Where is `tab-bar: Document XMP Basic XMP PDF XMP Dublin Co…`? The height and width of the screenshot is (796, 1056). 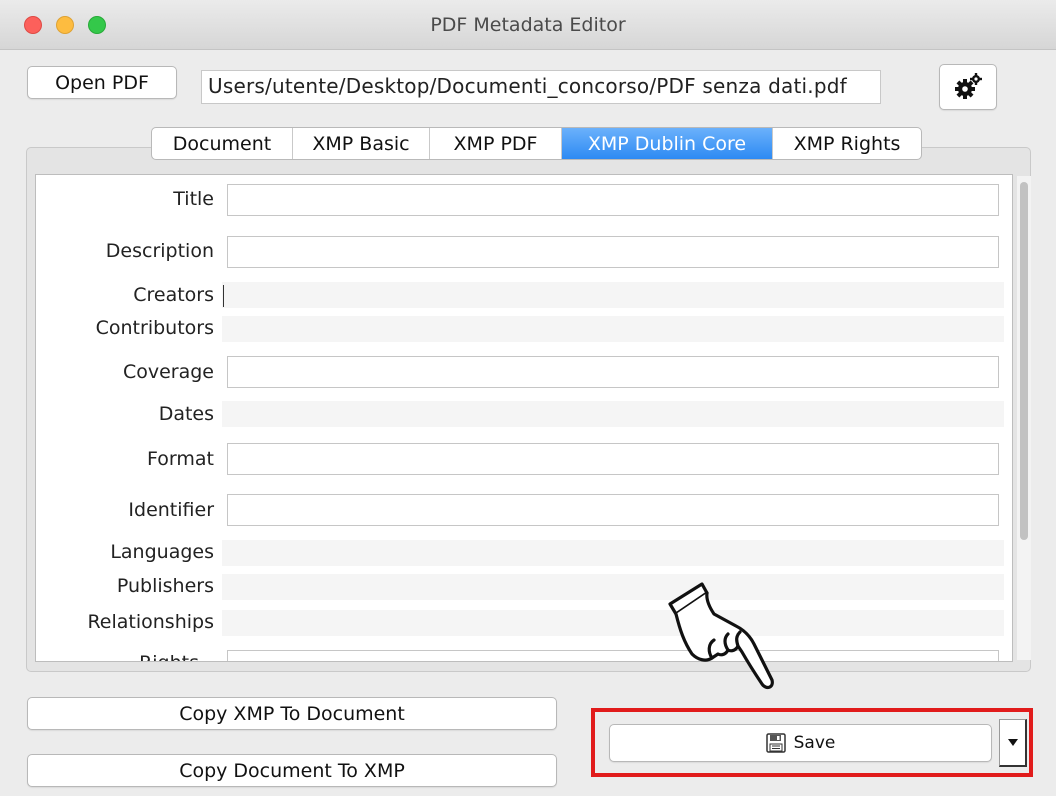 tab-bar: Document XMP Basic XMP PDF XMP Dublin Co… is located at coordinates (536, 143).